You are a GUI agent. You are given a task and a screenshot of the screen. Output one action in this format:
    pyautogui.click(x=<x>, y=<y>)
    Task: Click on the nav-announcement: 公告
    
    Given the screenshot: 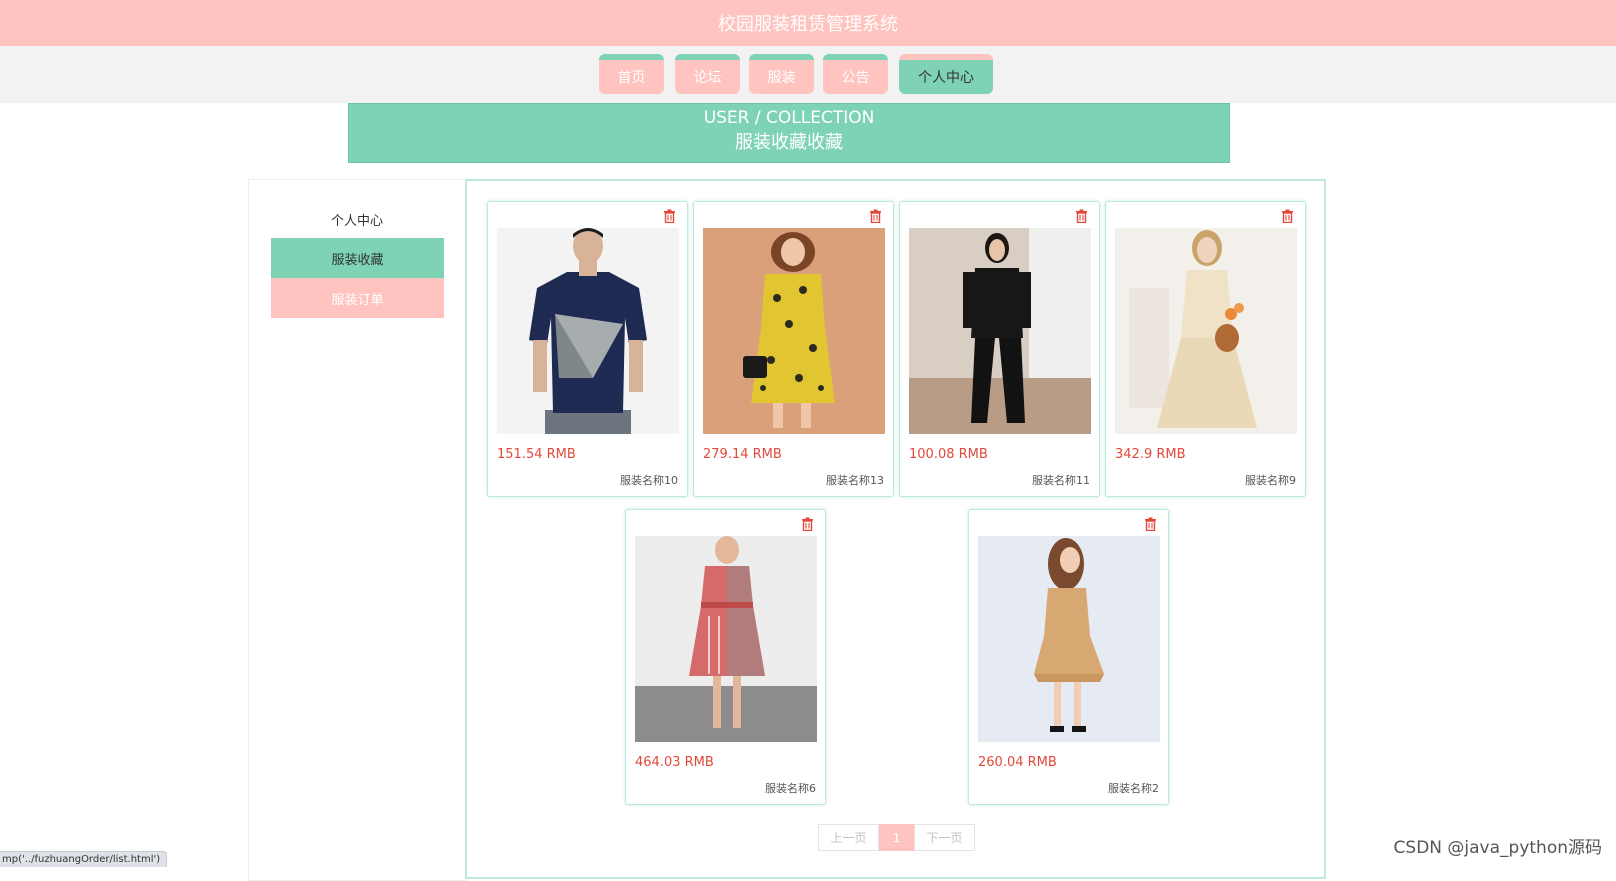 What is the action you would take?
    pyautogui.click(x=855, y=74)
    